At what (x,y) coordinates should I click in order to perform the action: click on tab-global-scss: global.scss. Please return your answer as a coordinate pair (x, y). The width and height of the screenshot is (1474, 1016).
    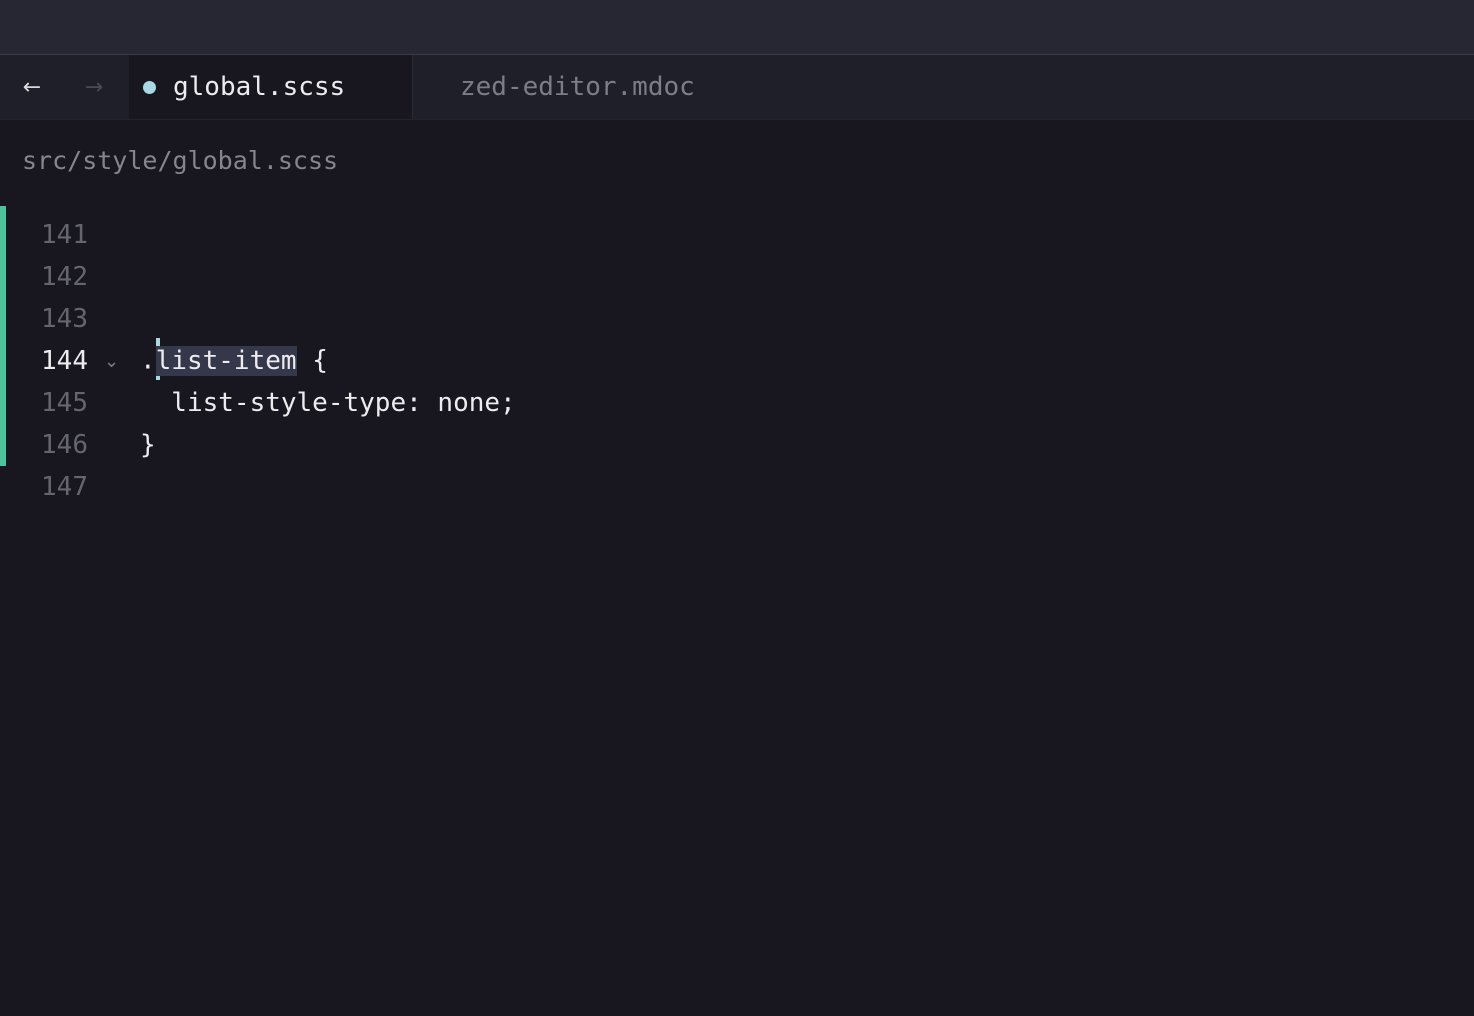
    Looking at the image, I should click on (271, 87).